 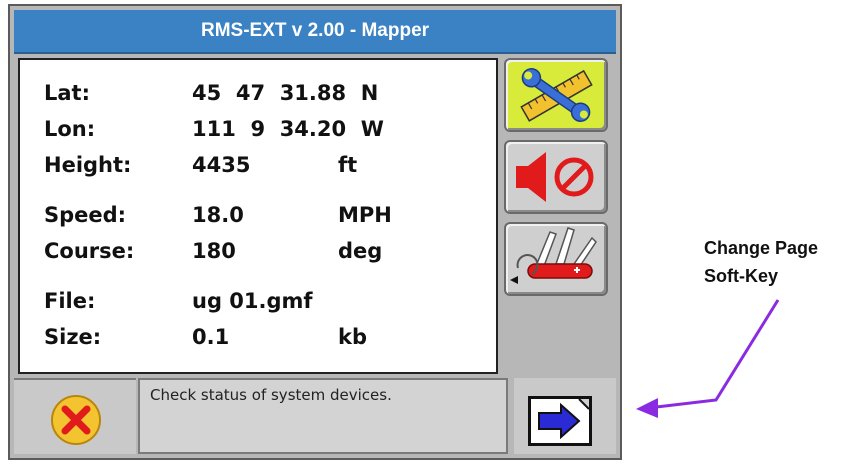 I want to click on x-circle-icon, so click(x=76, y=420).